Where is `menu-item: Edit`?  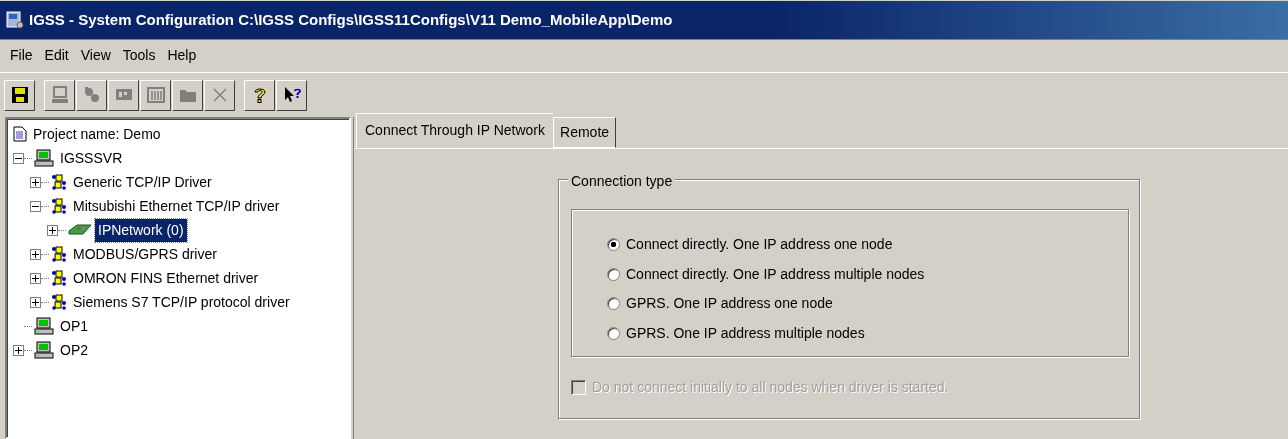
menu-item: Edit is located at coordinates (56, 55).